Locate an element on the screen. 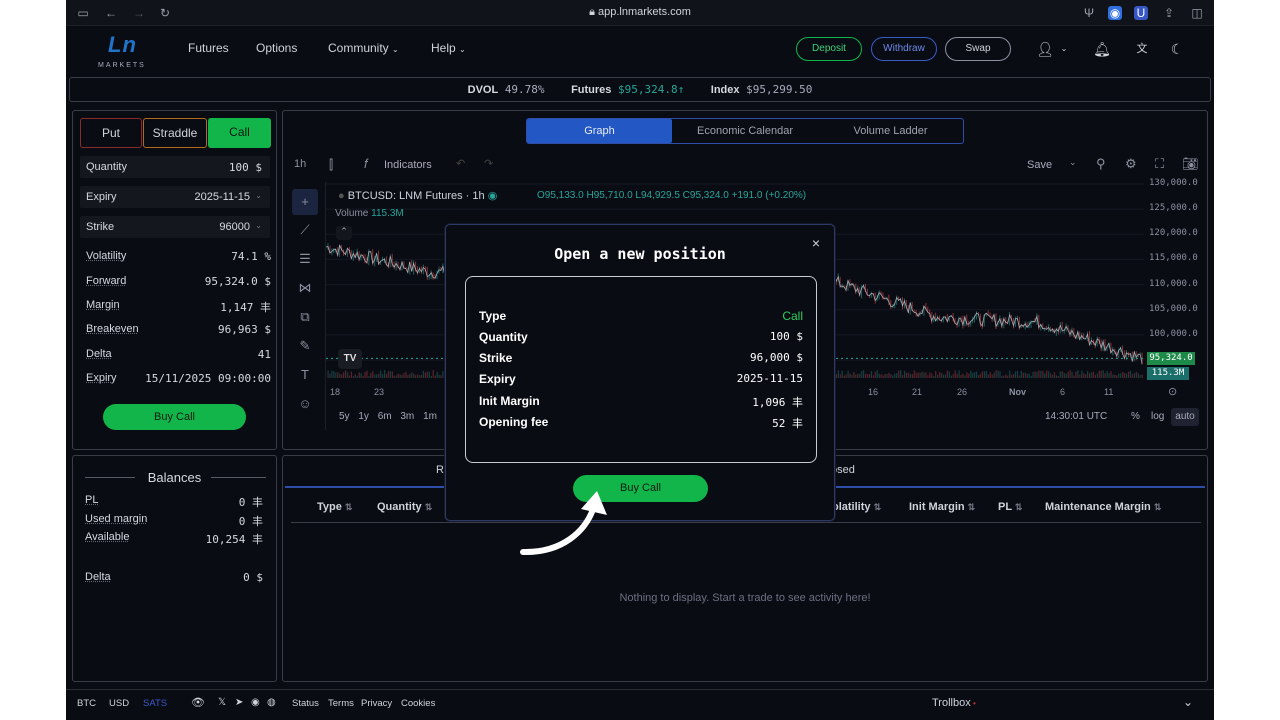  balance-value: 0 $ is located at coordinates (253, 577).